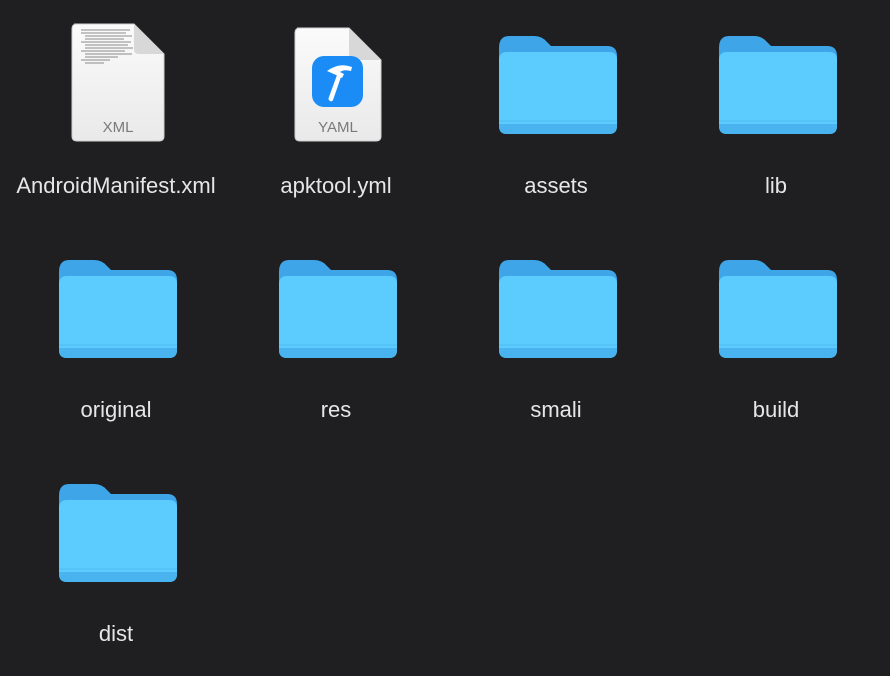  I want to click on folder-lib: lib, so click(776, 118).